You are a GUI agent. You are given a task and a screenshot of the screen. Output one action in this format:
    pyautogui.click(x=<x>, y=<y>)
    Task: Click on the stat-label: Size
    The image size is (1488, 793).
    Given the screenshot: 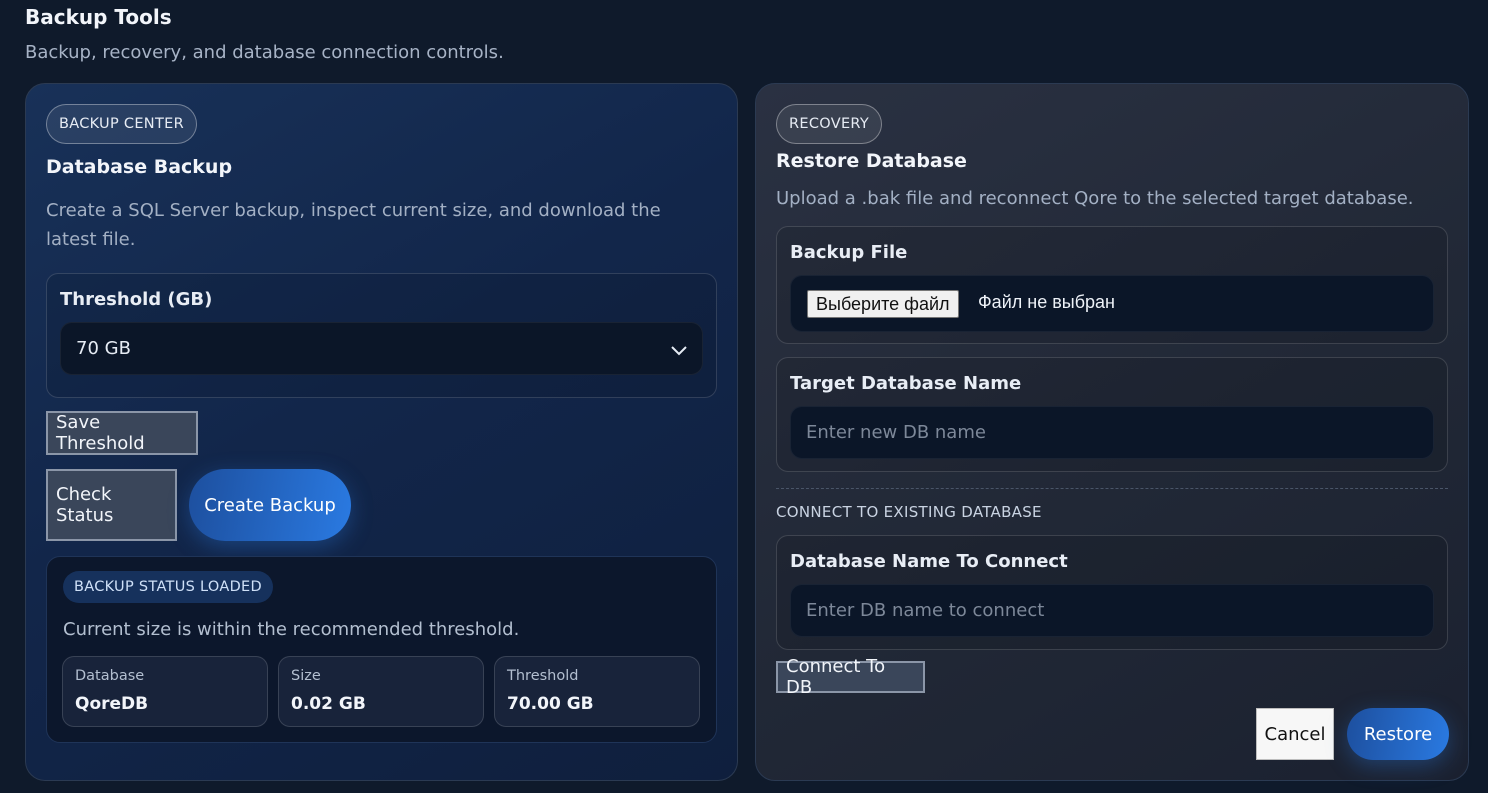 What is the action you would take?
    pyautogui.click(x=306, y=676)
    